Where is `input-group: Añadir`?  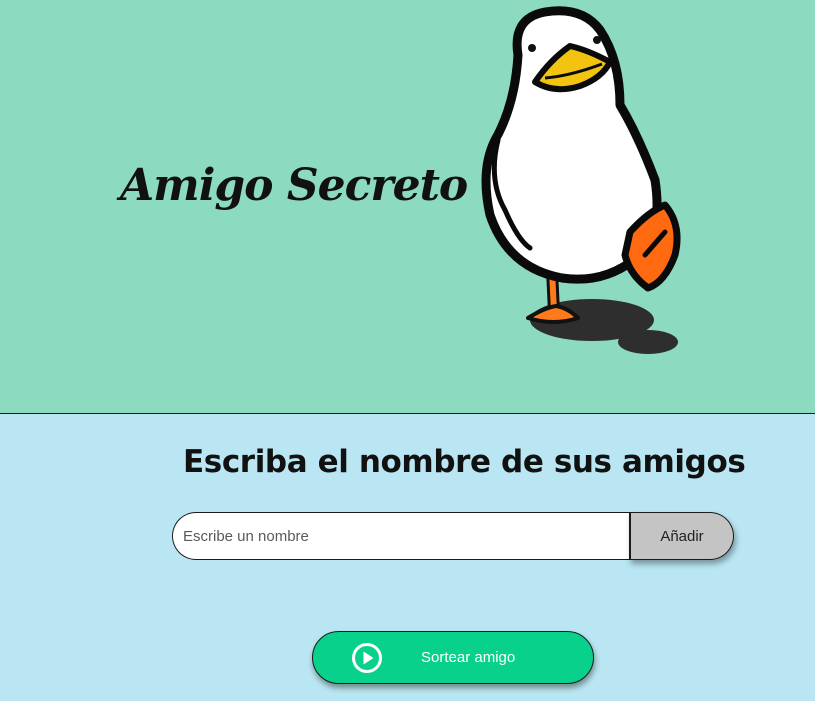
input-group: Añadir is located at coordinates (453, 536).